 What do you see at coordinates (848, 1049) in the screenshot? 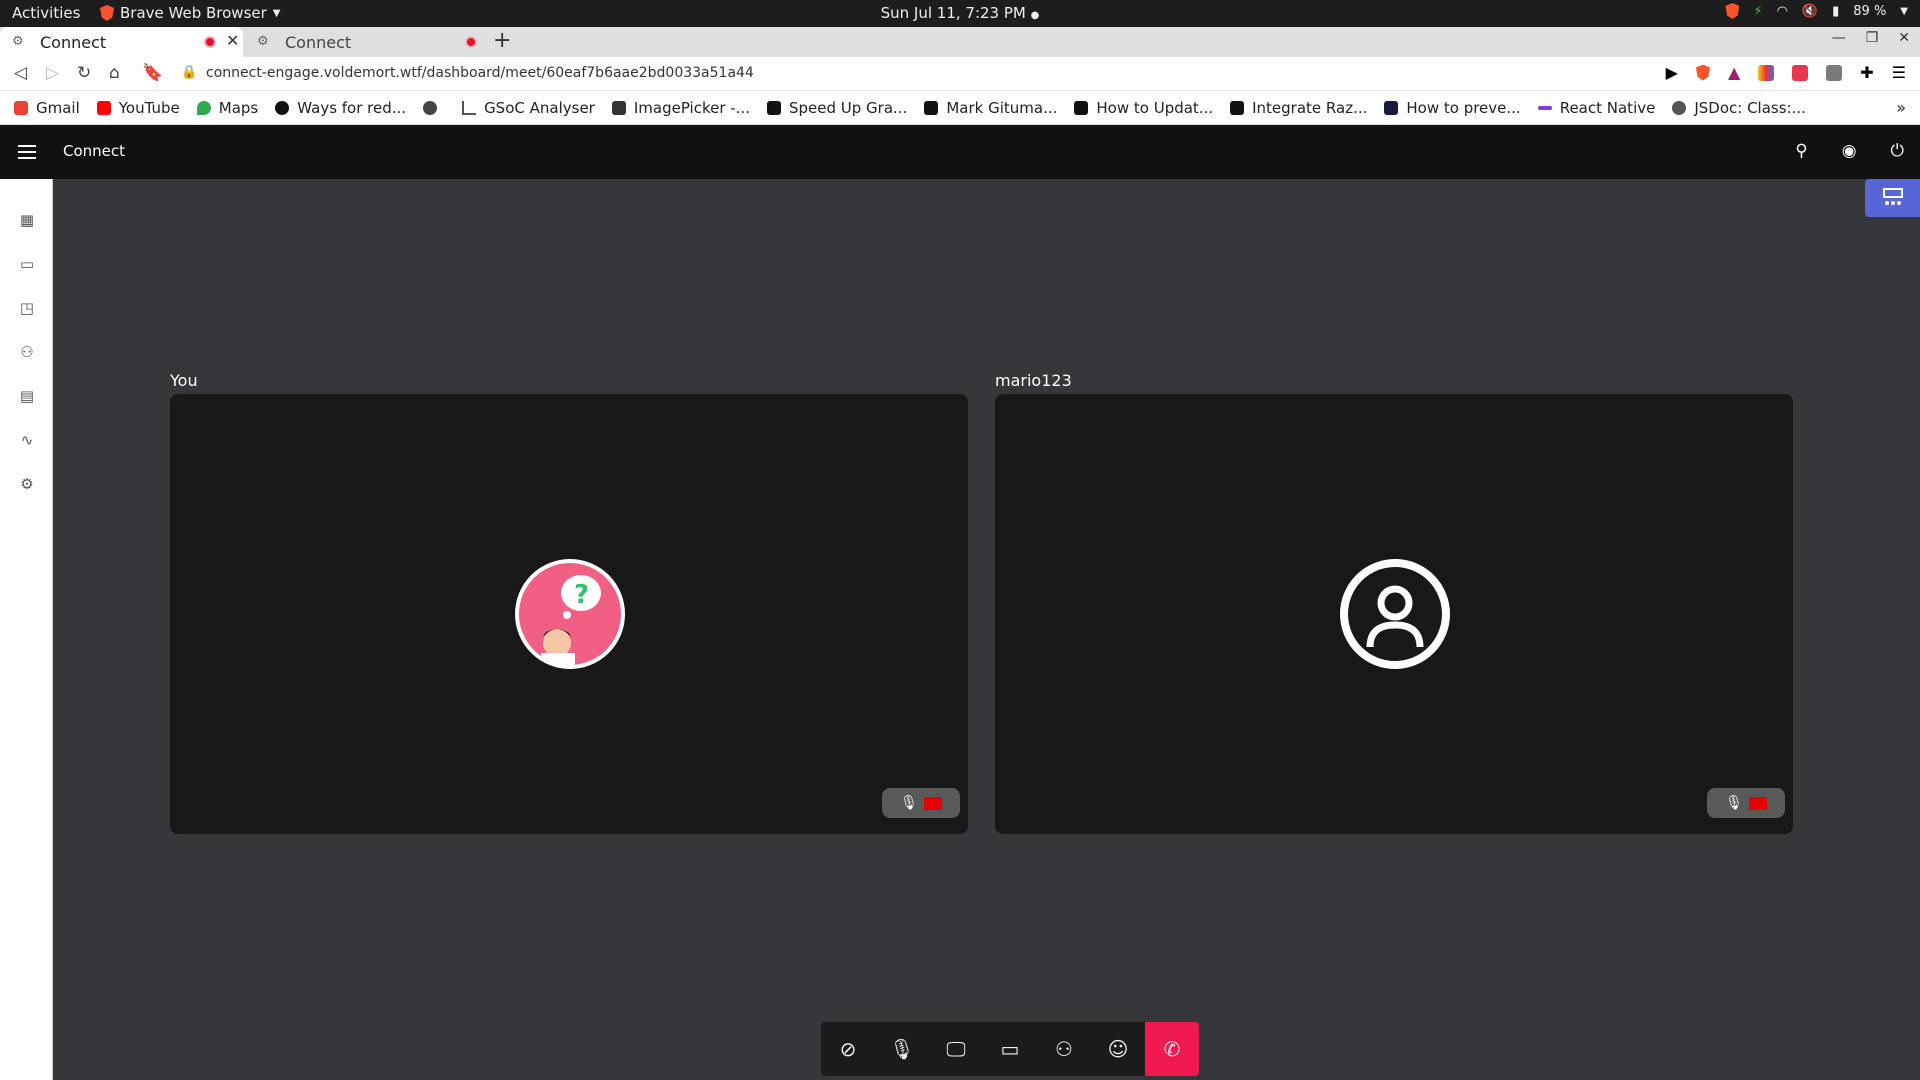
I see `toggle-camera-button: ⊘` at bounding box center [848, 1049].